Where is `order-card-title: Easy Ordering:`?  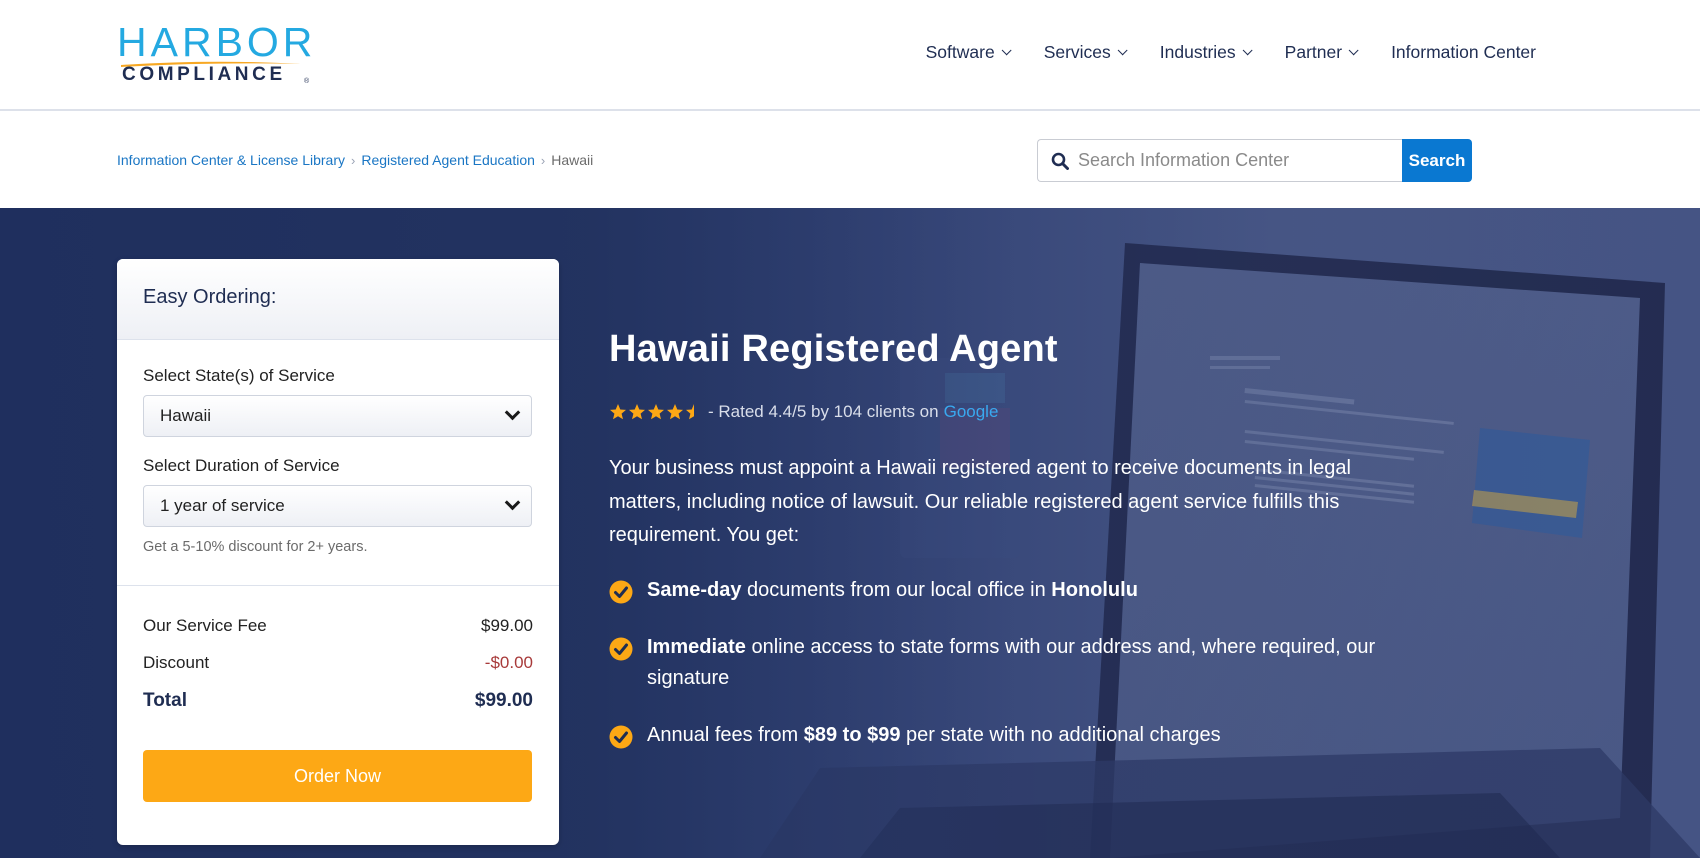
order-card-title: Easy Ordering: is located at coordinates (210, 297).